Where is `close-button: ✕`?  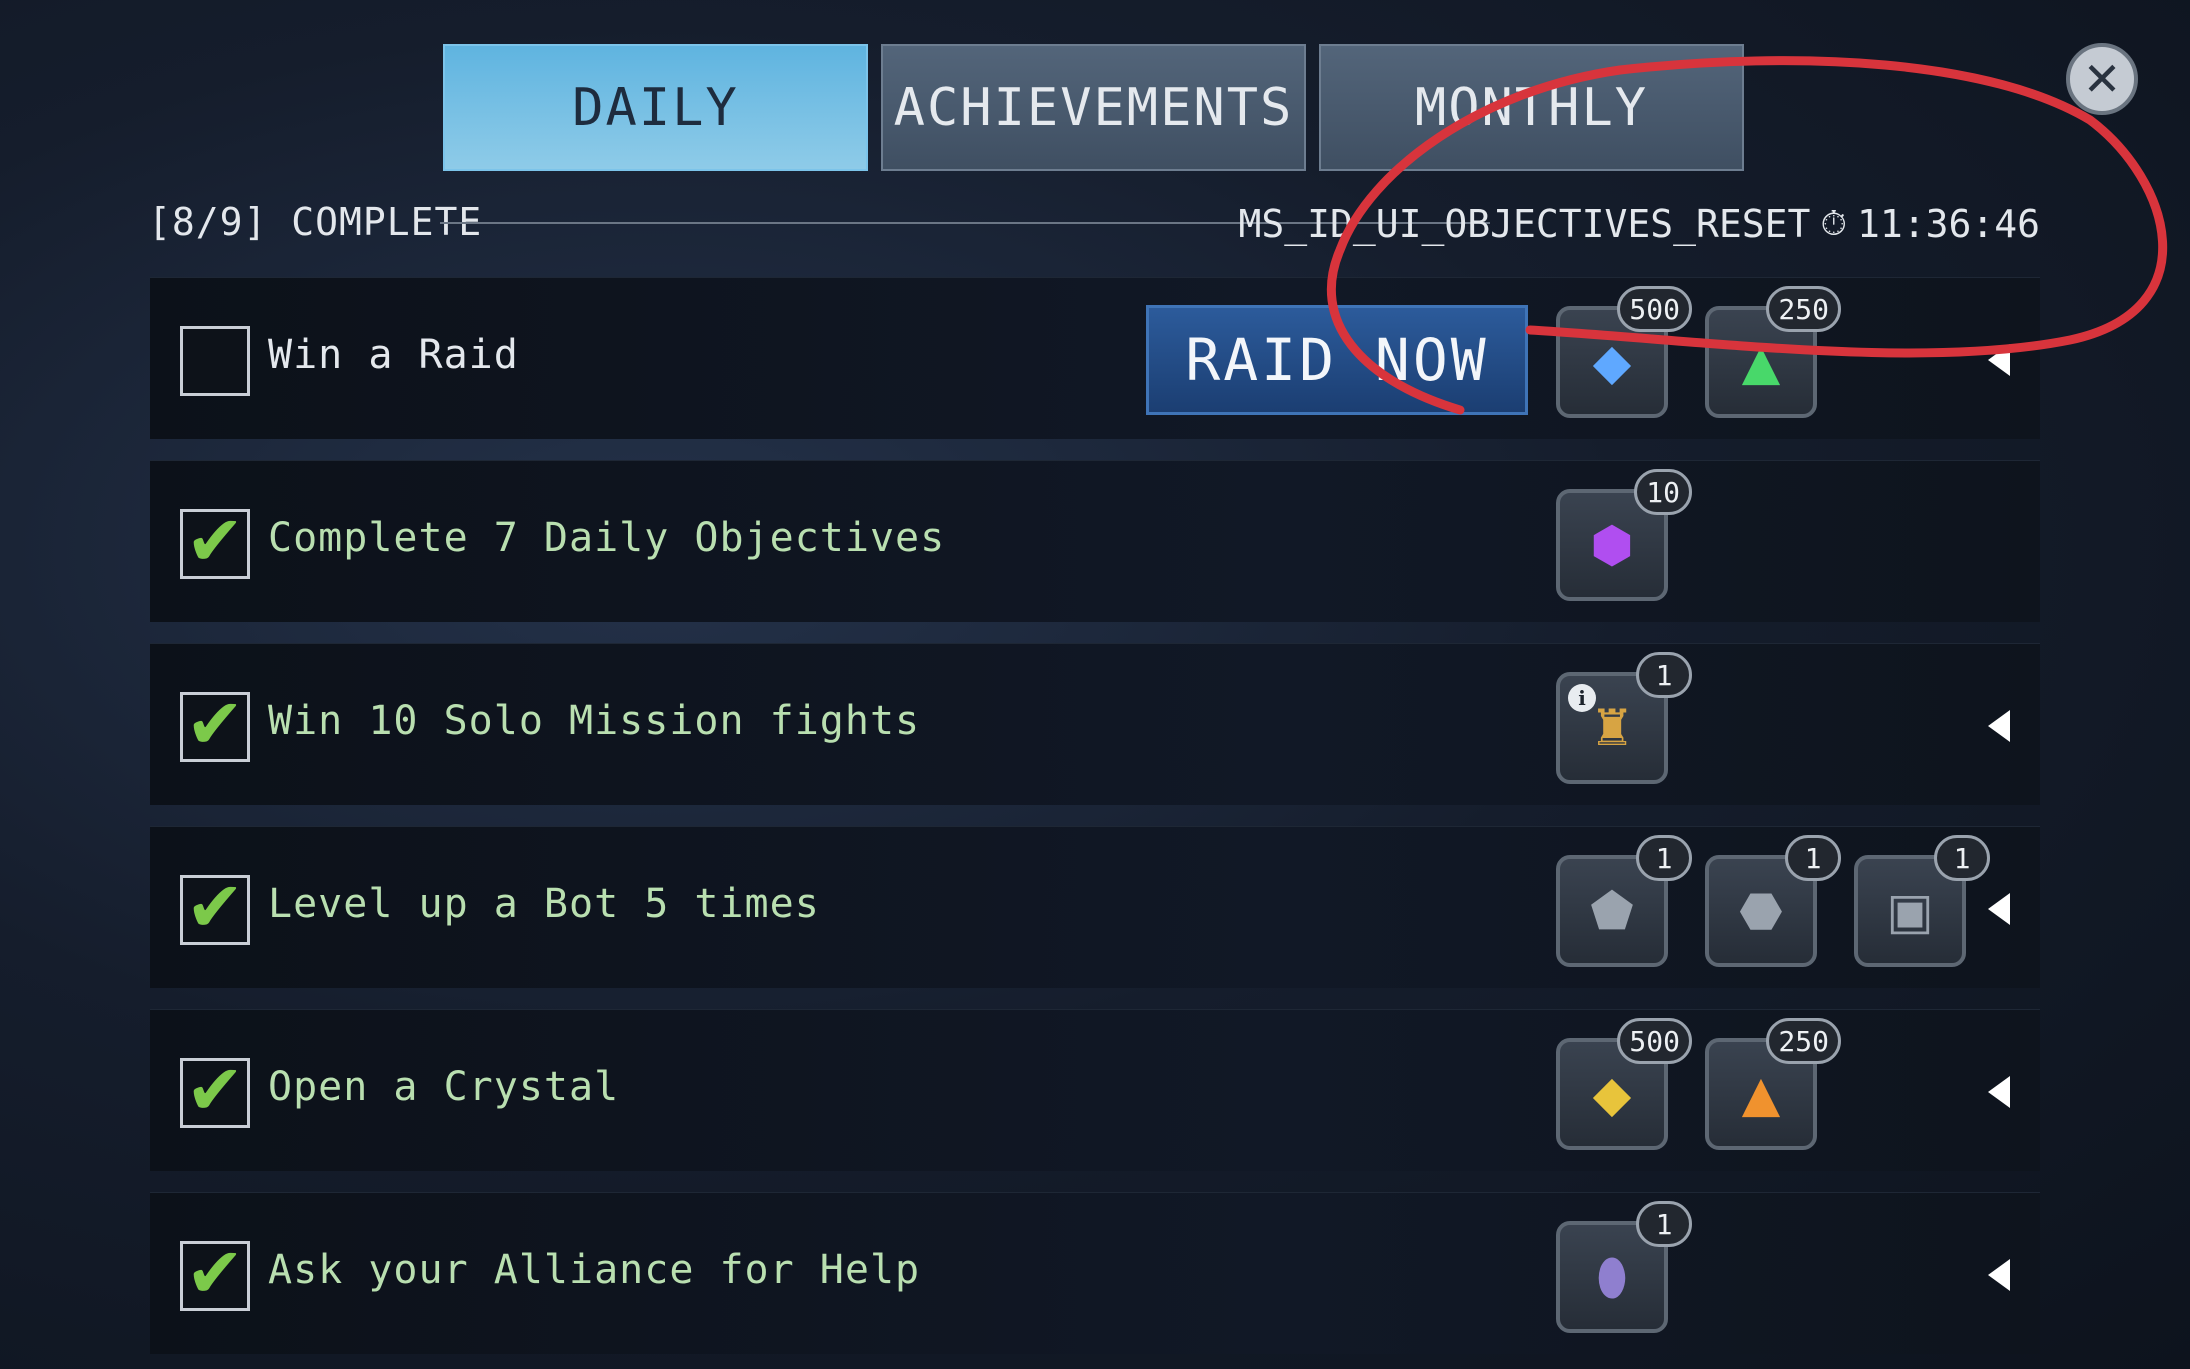
close-button: ✕ is located at coordinates (2102, 79).